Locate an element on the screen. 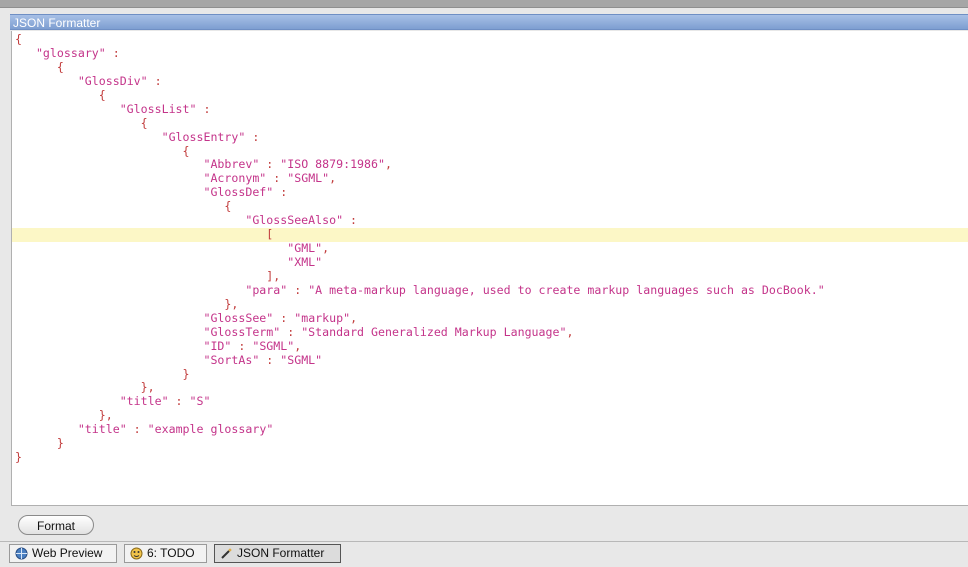 The width and height of the screenshot is (968, 567). json-token-string: "Abbrev" is located at coordinates (231, 164).